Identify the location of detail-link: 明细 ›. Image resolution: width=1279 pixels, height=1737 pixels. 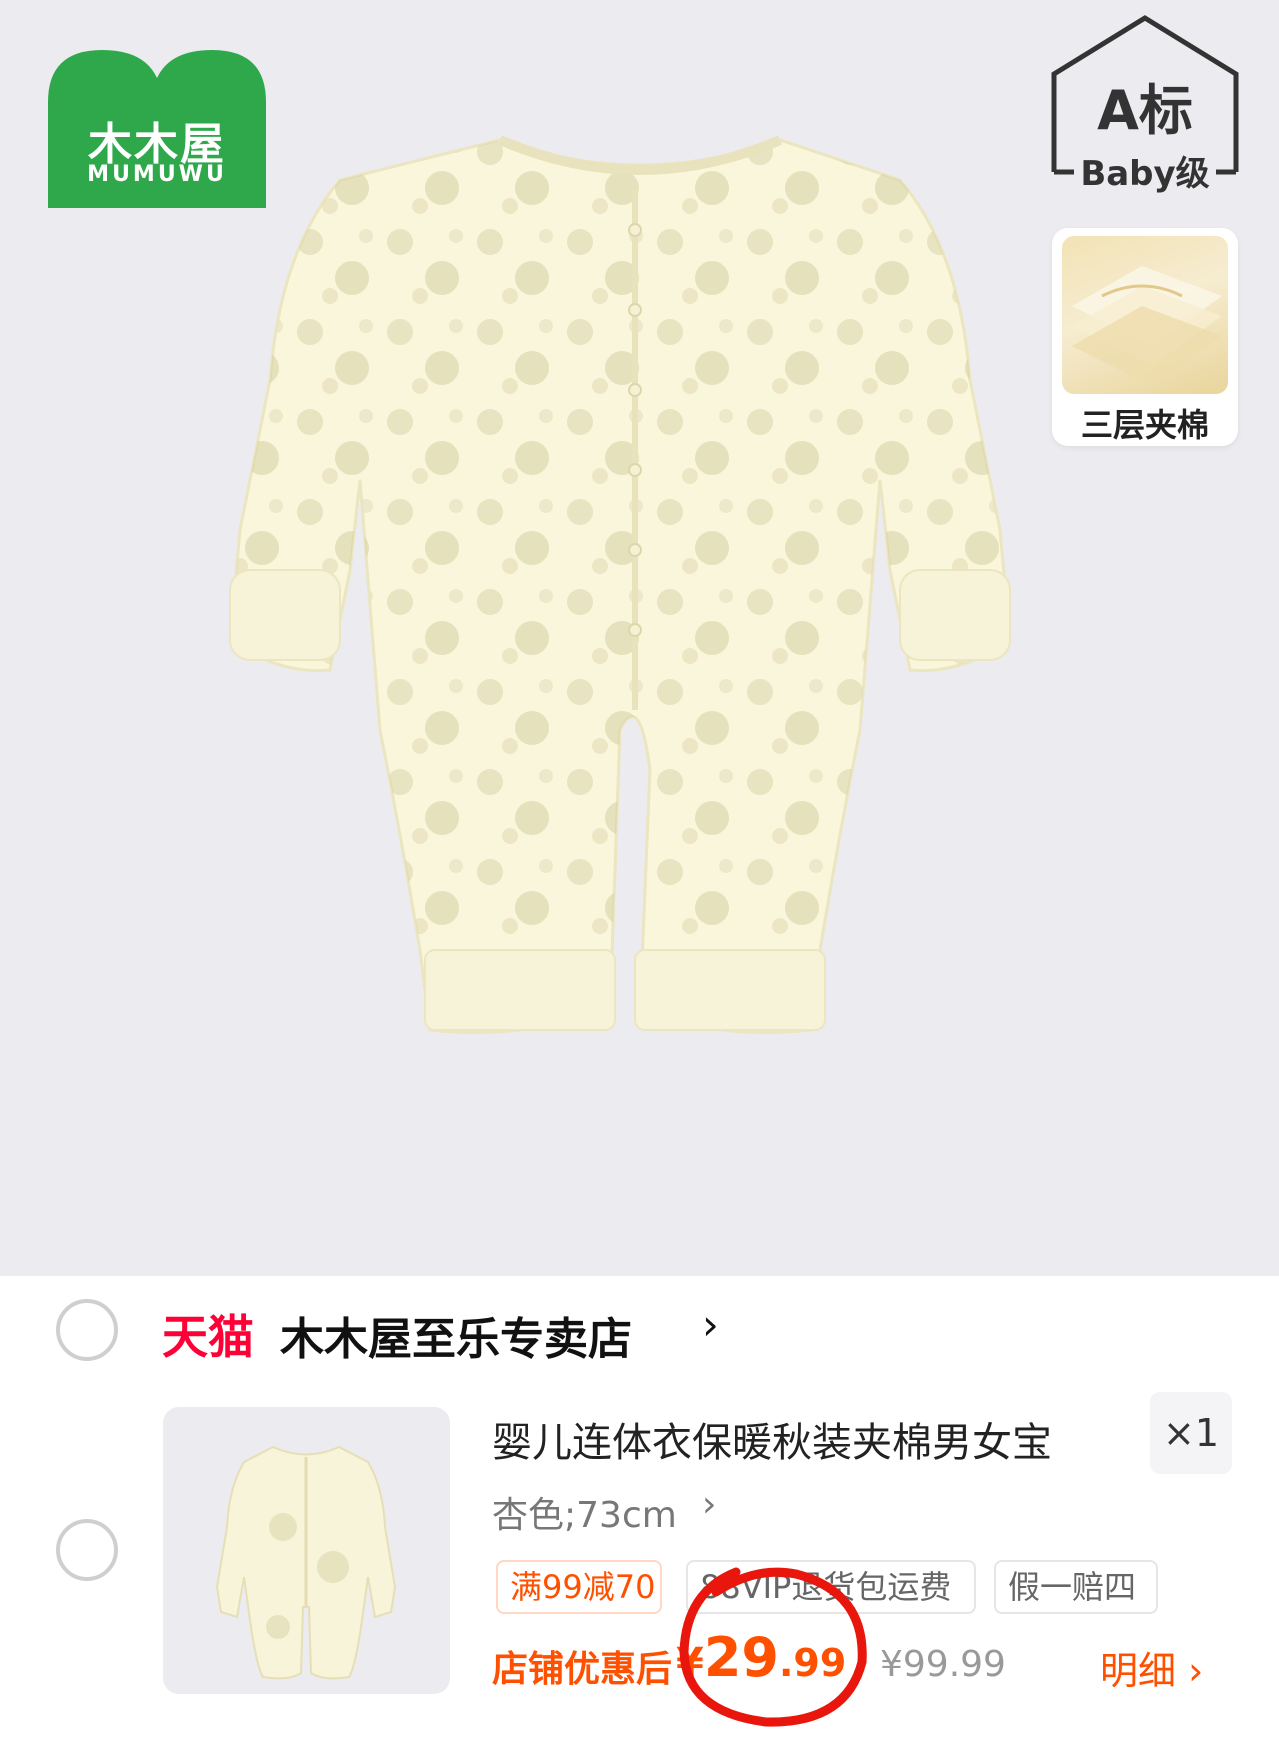
(1151, 1667).